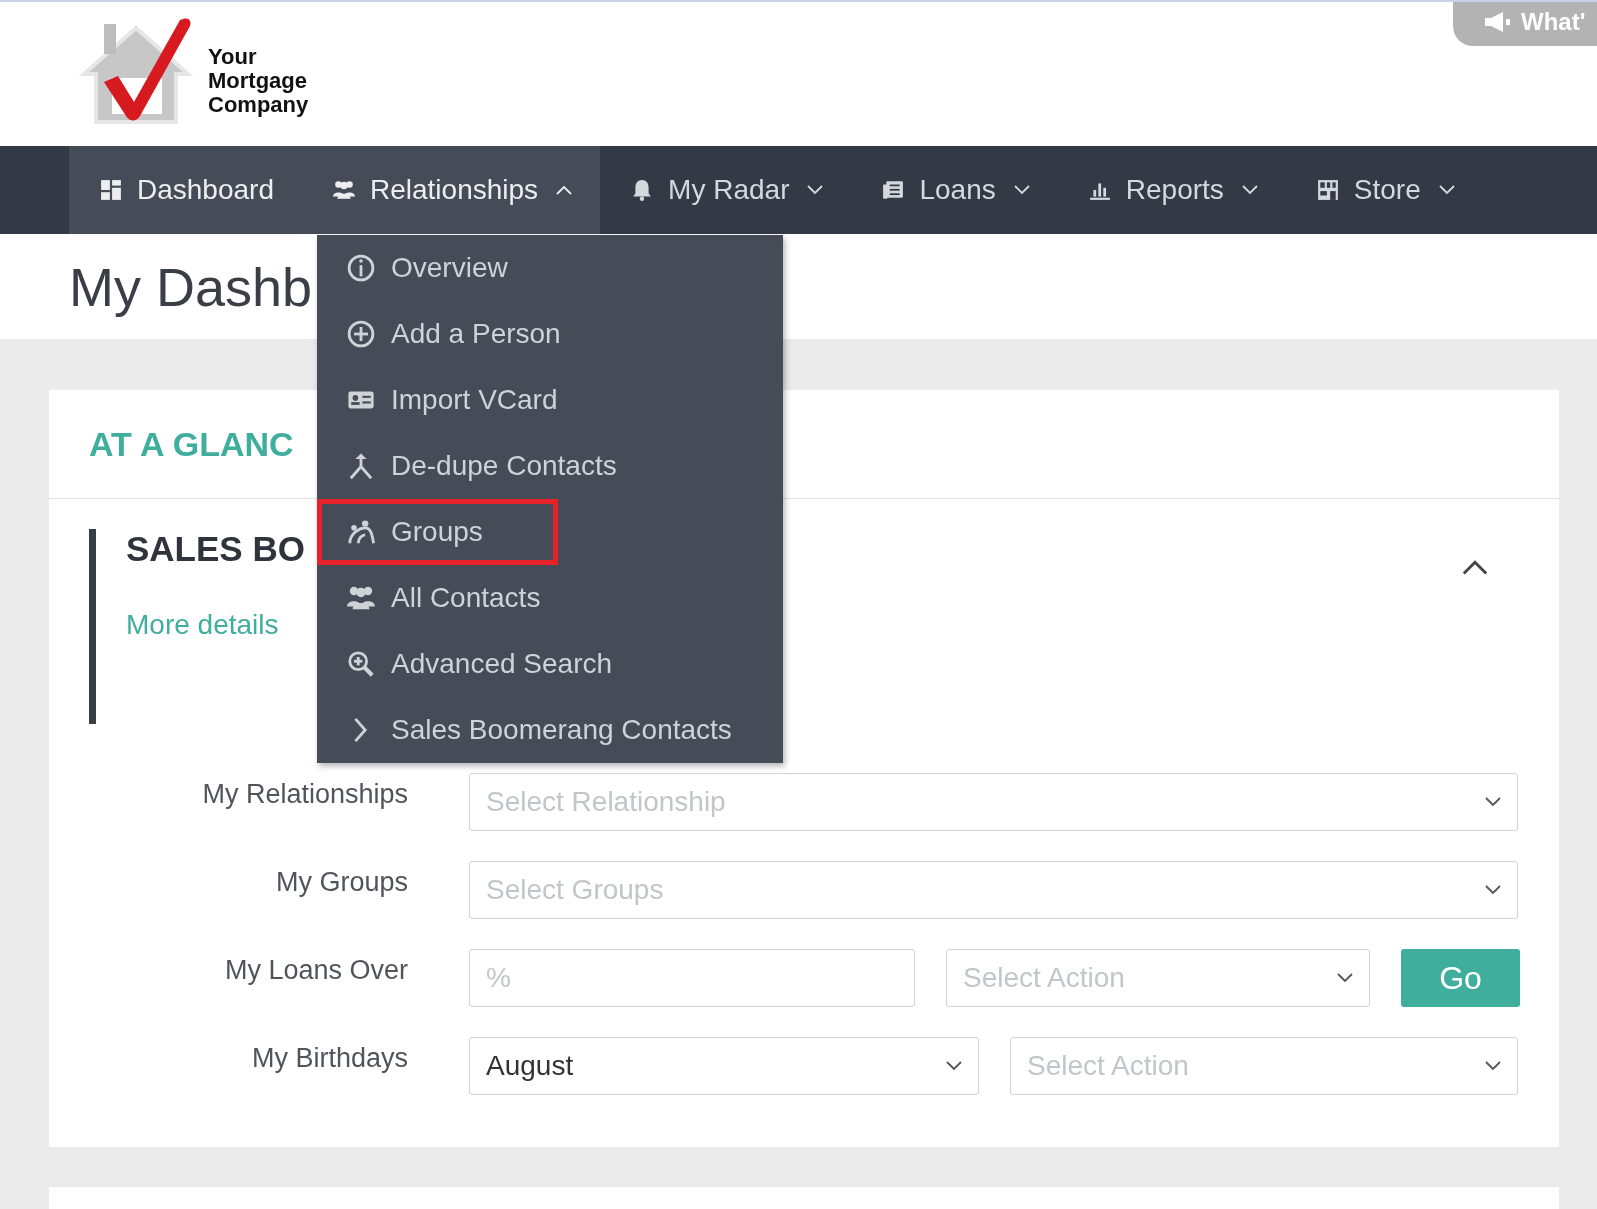  I want to click on add-icon, so click(361, 334).